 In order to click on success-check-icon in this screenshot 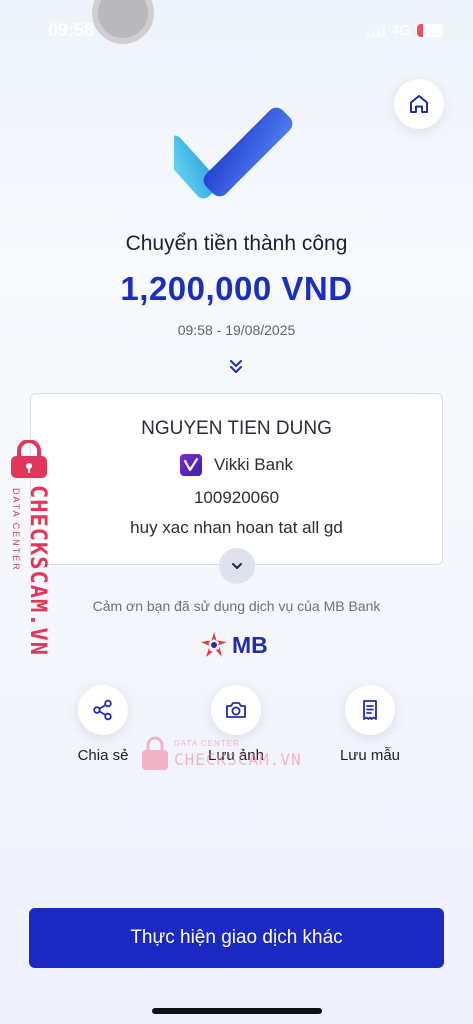, I will do `click(233, 153)`.